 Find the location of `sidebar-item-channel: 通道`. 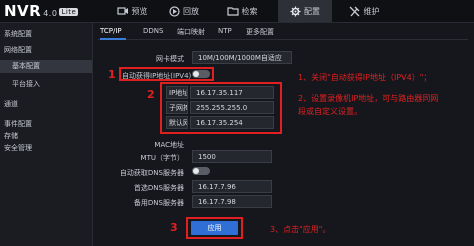

sidebar-item-channel: 通道 is located at coordinates (11, 104).